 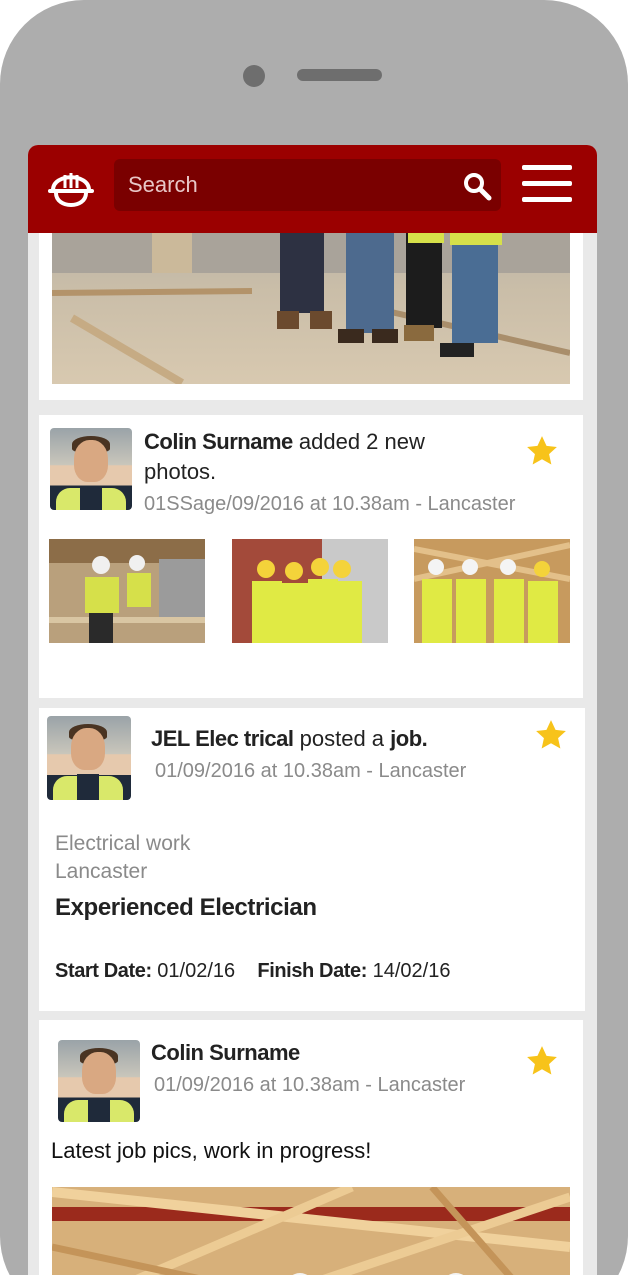 What do you see at coordinates (103, 971) in the screenshot?
I see `start-date-label: Start Date:` at bounding box center [103, 971].